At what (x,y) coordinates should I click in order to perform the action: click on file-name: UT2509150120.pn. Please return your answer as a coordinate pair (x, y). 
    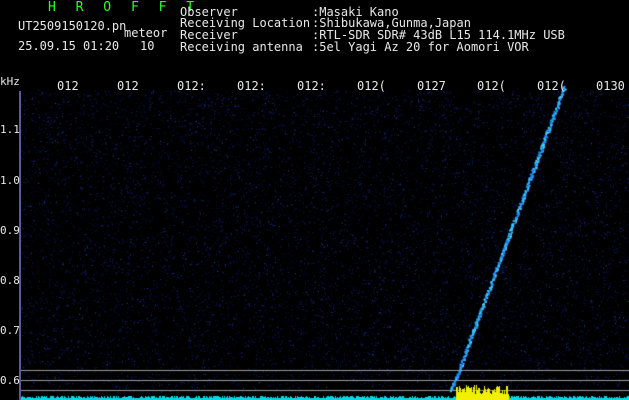
    Looking at the image, I should click on (72, 26).